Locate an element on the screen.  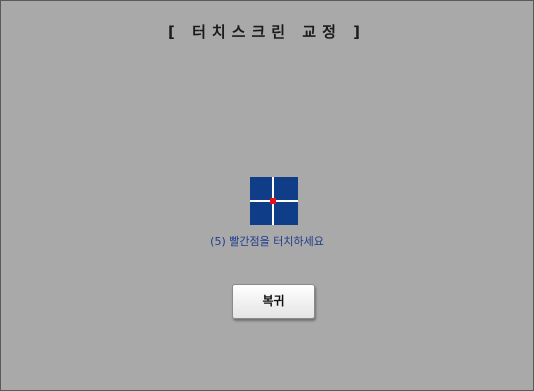
crosshair-target-icon is located at coordinates (274, 201).